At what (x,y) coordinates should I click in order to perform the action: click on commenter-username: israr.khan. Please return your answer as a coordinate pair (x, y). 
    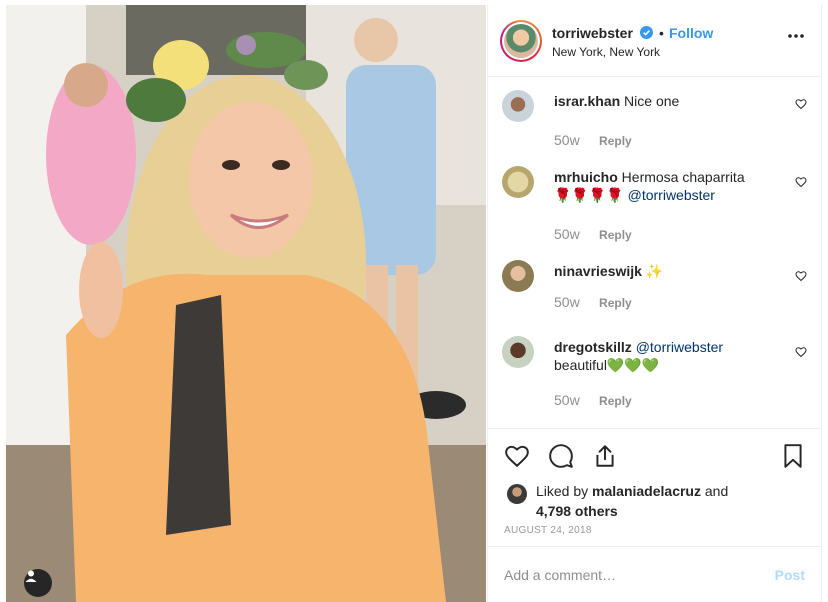
    Looking at the image, I should click on (587, 101).